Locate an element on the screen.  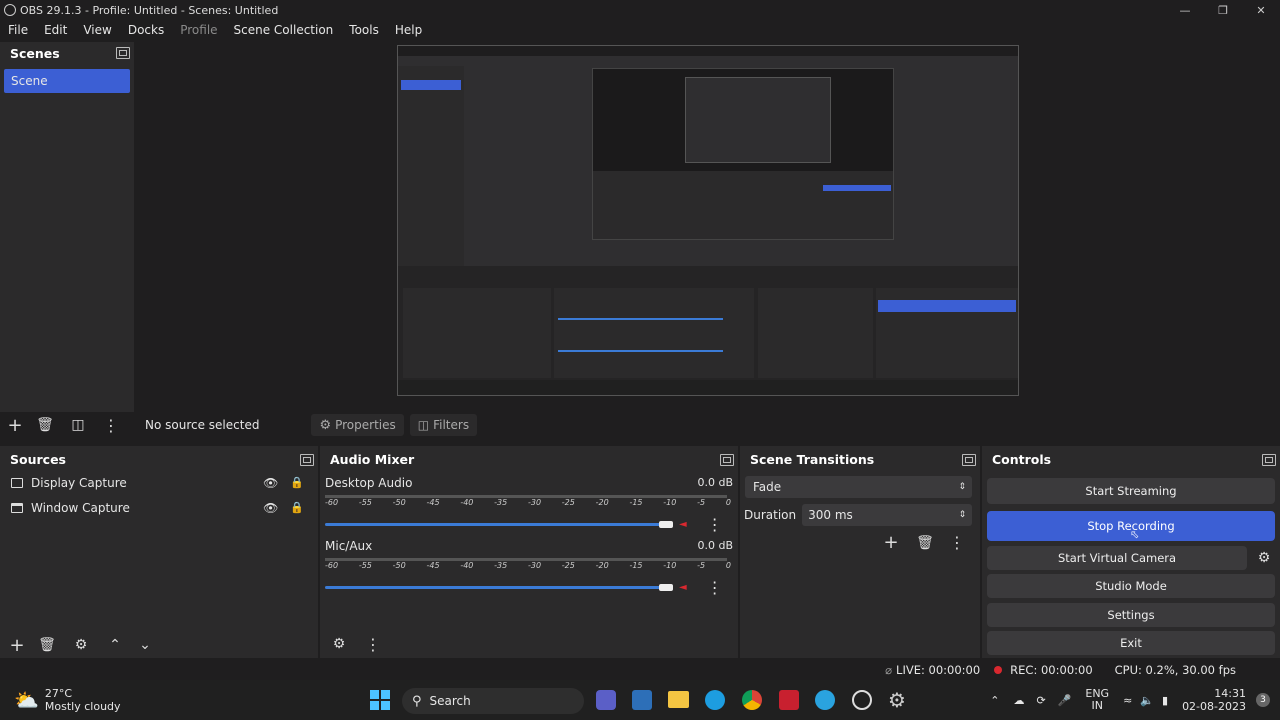
file-explorer-icon is located at coordinates (678, 699).